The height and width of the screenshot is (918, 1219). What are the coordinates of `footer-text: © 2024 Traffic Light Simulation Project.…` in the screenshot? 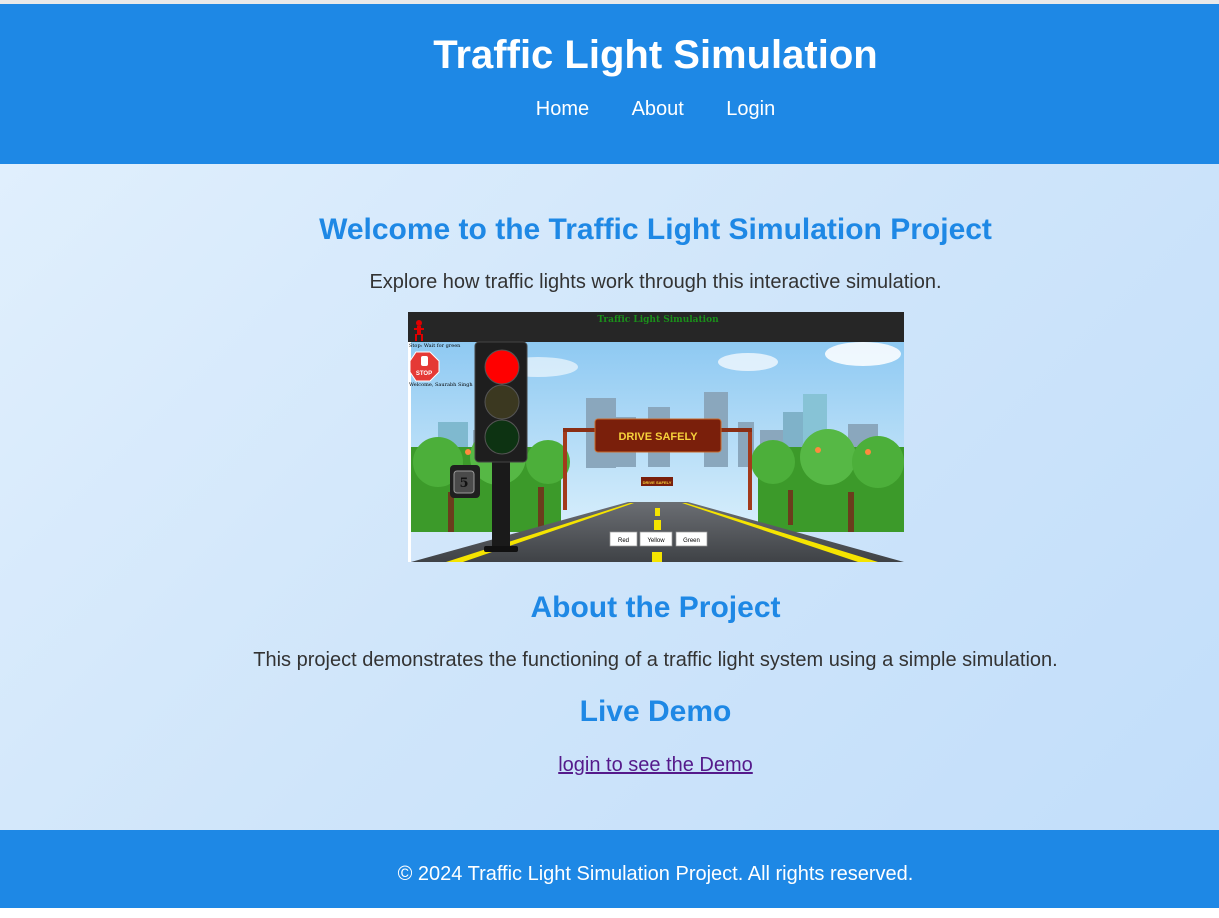 It's located at (655, 874).